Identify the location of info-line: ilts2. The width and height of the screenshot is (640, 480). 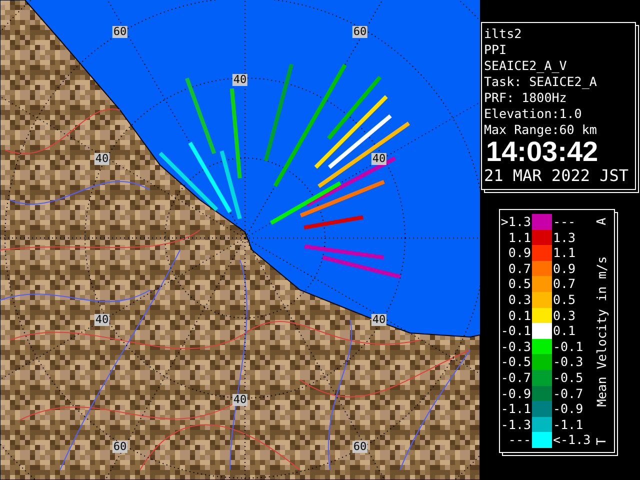
(503, 34).